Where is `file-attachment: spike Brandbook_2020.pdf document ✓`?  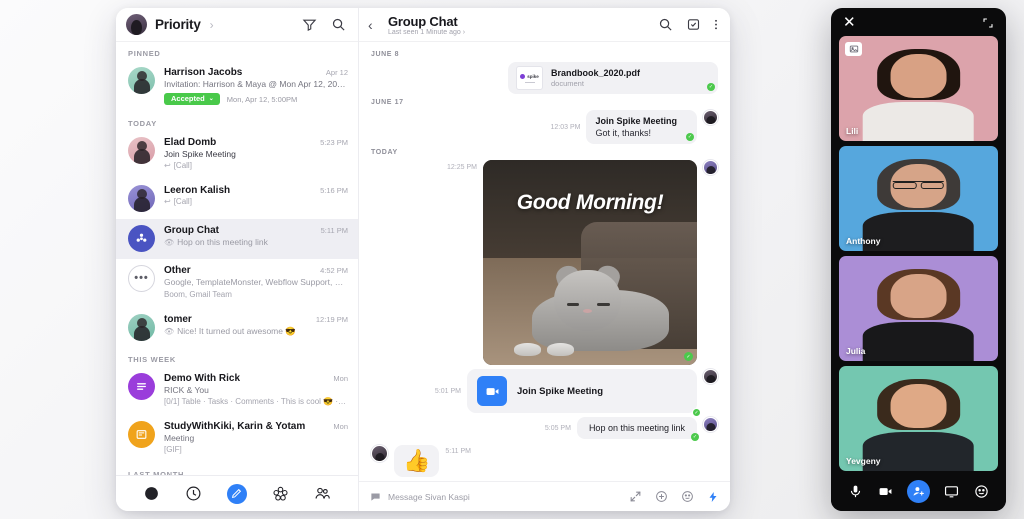
file-attachment: spike Brandbook_2020.pdf document ✓ is located at coordinates (613, 78).